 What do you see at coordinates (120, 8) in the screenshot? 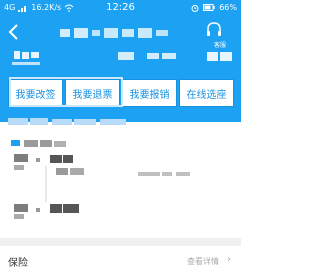
I see `status-bar: 4G 16.2K/s 12:26 66%` at bounding box center [120, 8].